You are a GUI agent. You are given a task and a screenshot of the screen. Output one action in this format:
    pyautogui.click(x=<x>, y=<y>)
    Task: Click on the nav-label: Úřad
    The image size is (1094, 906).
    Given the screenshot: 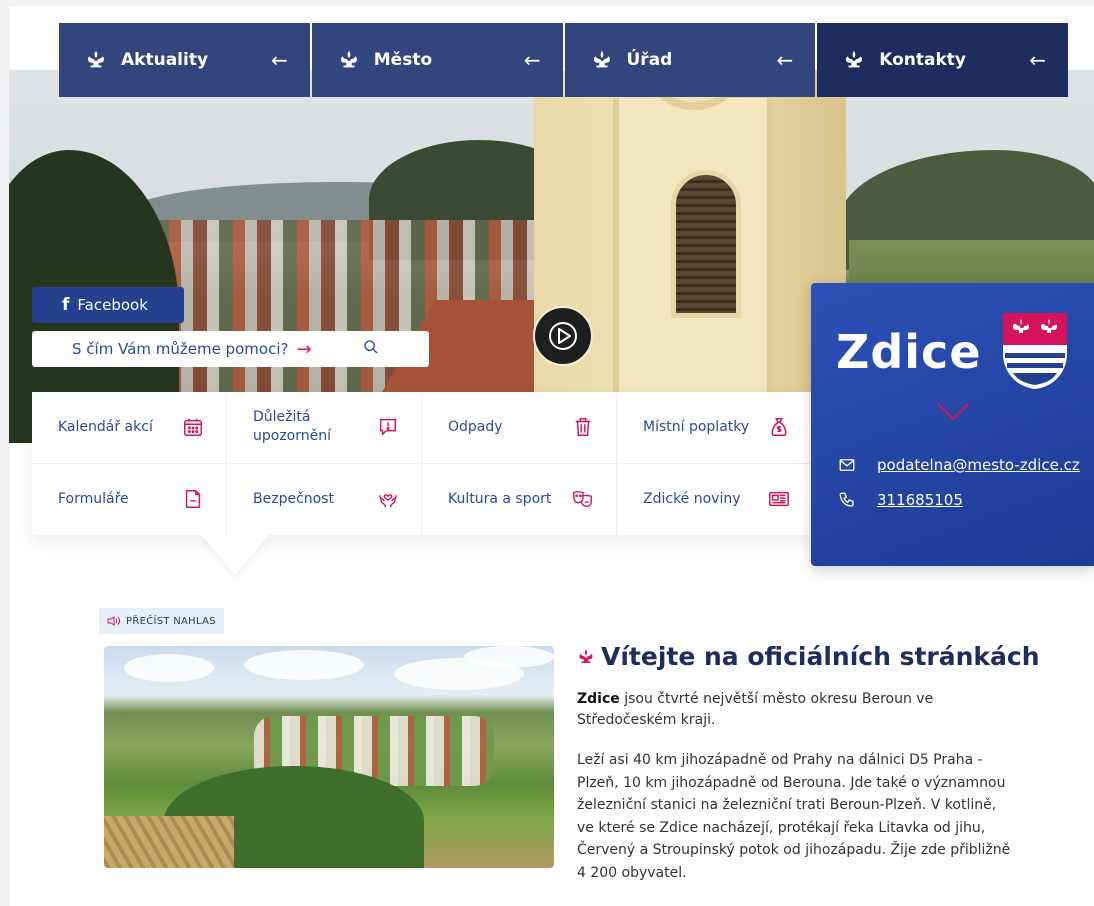 What is the action you would take?
    pyautogui.click(x=649, y=60)
    